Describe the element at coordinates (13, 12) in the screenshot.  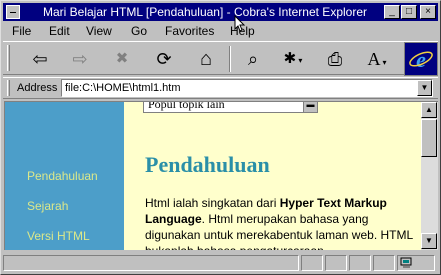
I see `system-menu-icon` at that location.